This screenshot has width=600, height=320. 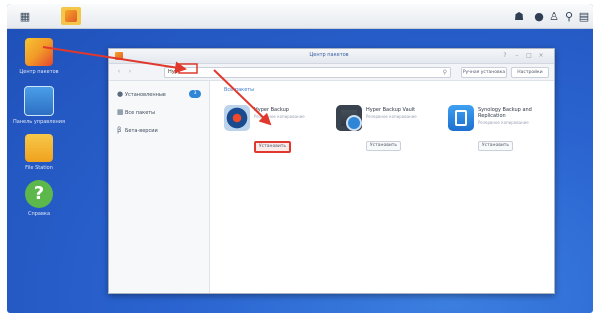 I want to click on grid-icon: ▦, so click(x=25, y=16).